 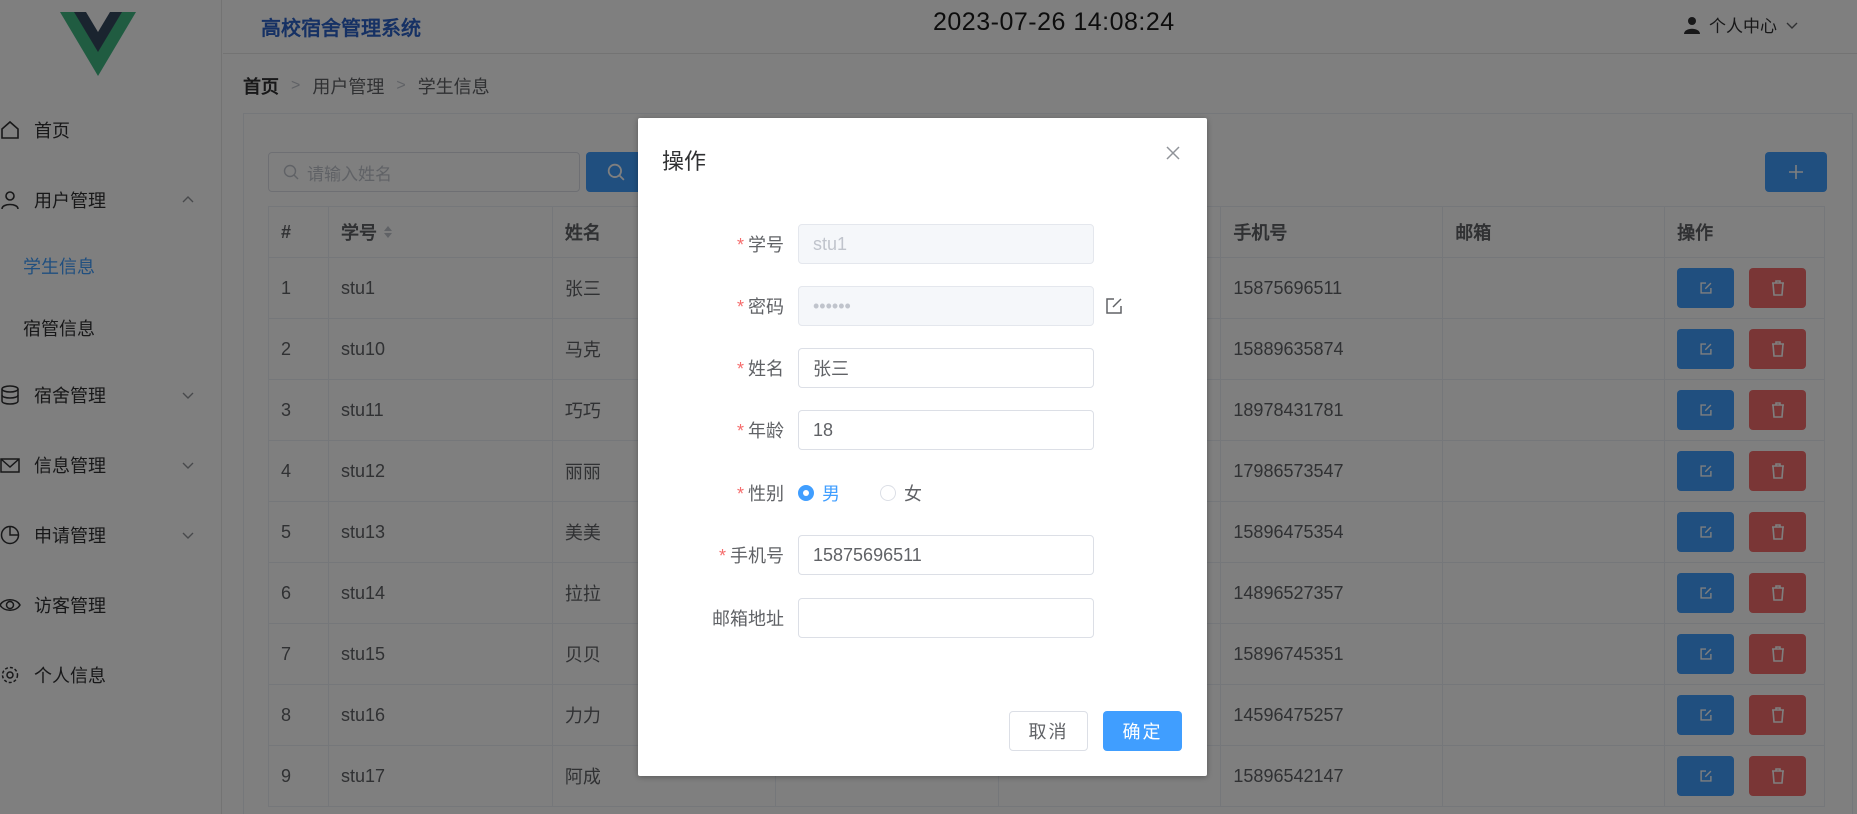 I want to click on form-row-phone: * 手机号, so click(x=922, y=555).